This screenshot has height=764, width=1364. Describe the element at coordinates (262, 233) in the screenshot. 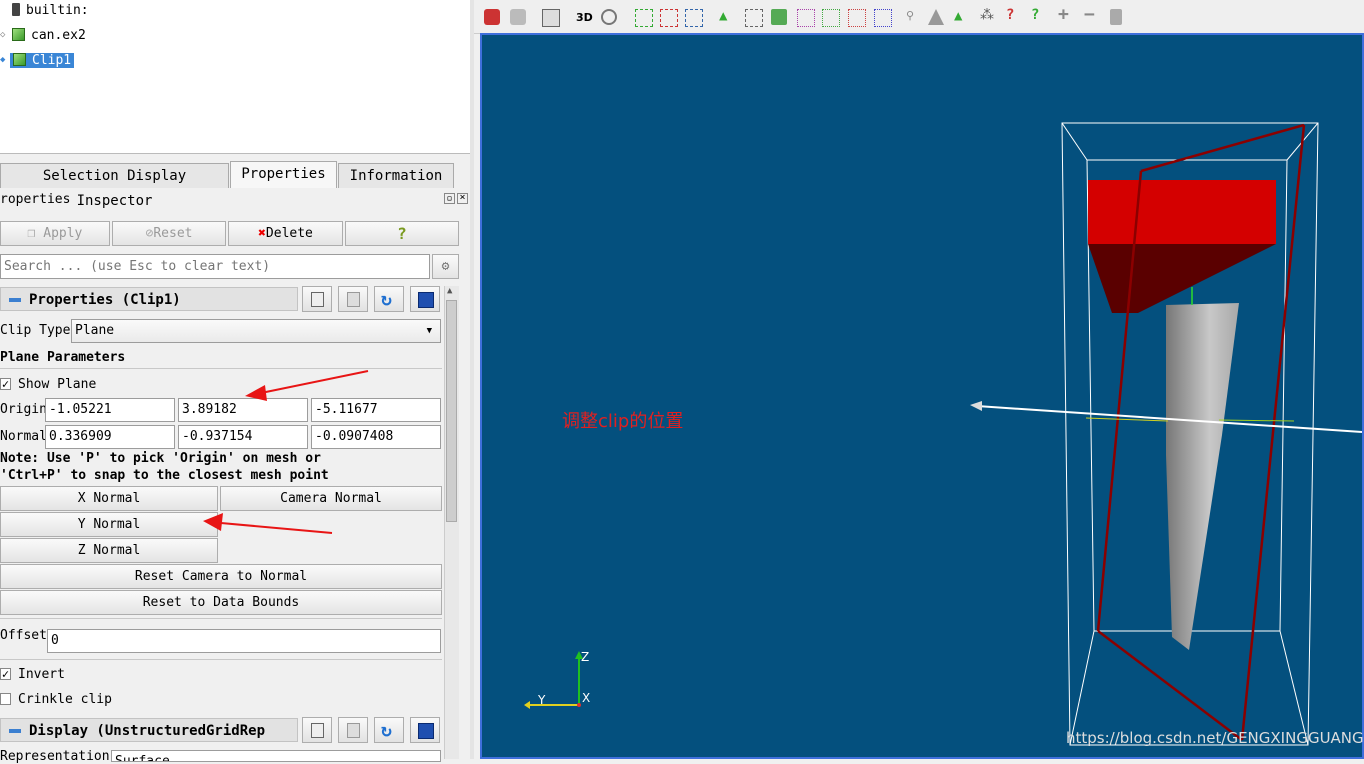

I see `delete-icon: ✖` at that location.